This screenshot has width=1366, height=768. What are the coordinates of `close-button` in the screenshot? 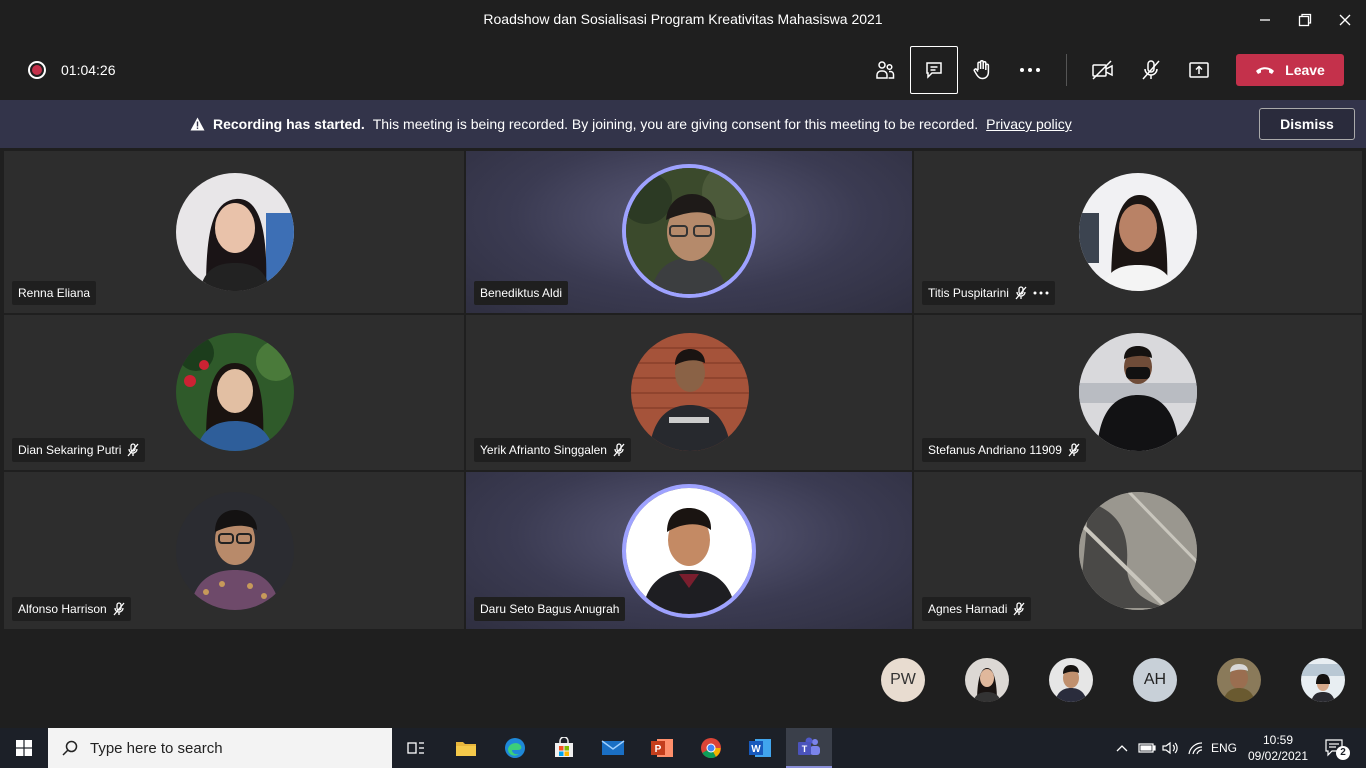 It's located at (1345, 20).